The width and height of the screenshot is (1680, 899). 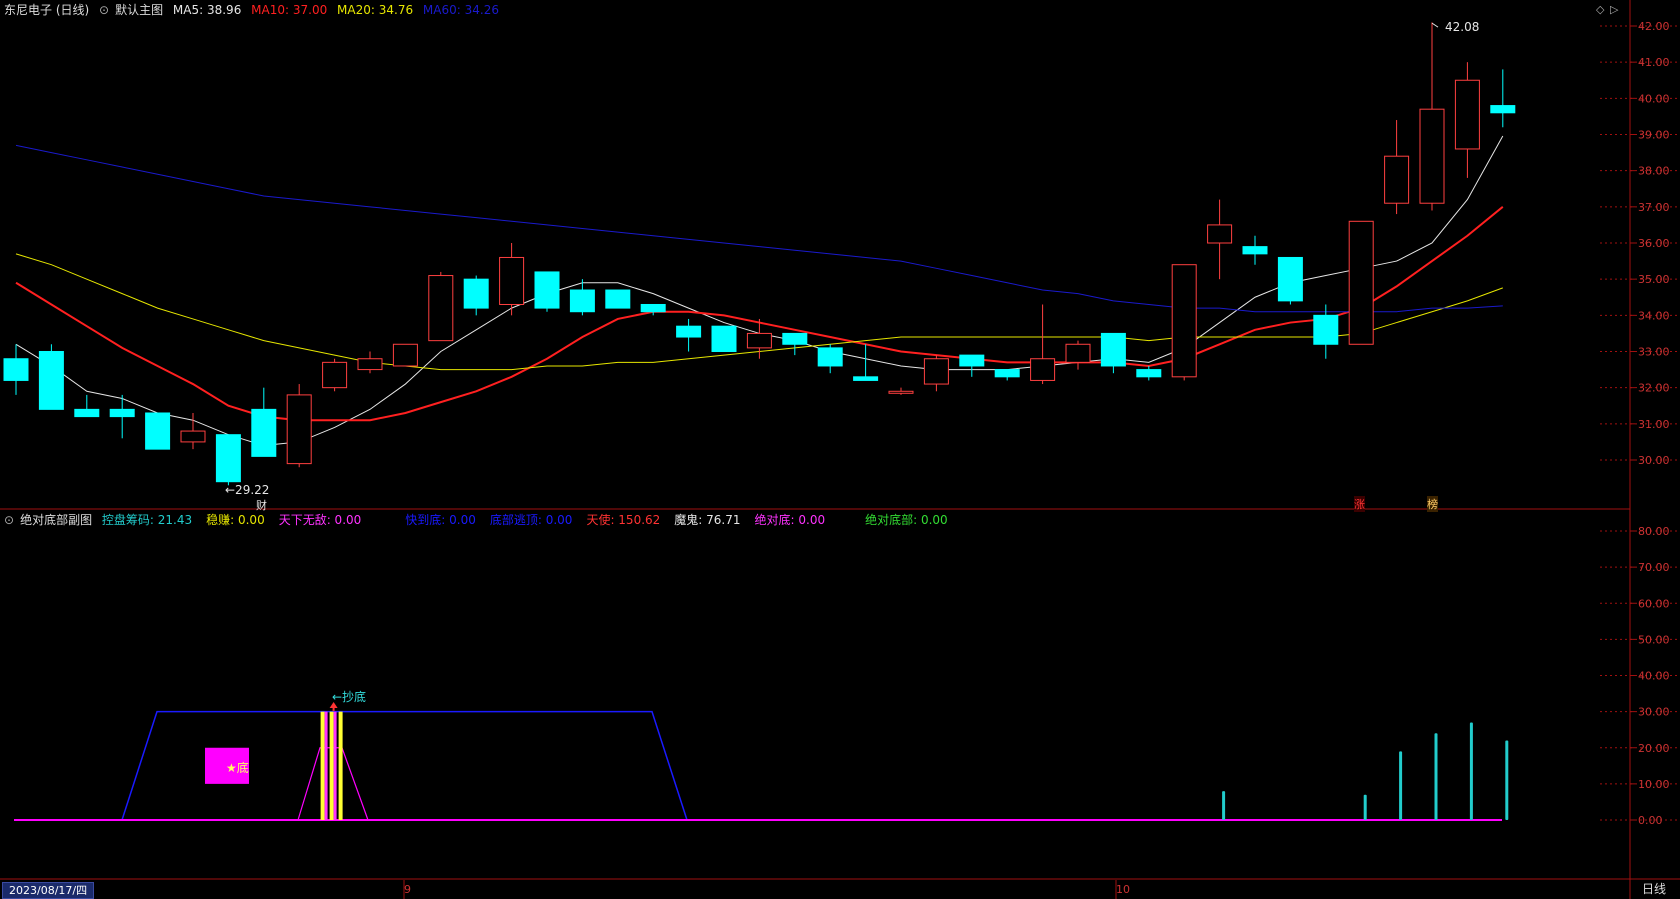 What do you see at coordinates (623, 520) in the screenshot?
I see `sub-indicator-5: 天使: 150.62` at bounding box center [623, 520].